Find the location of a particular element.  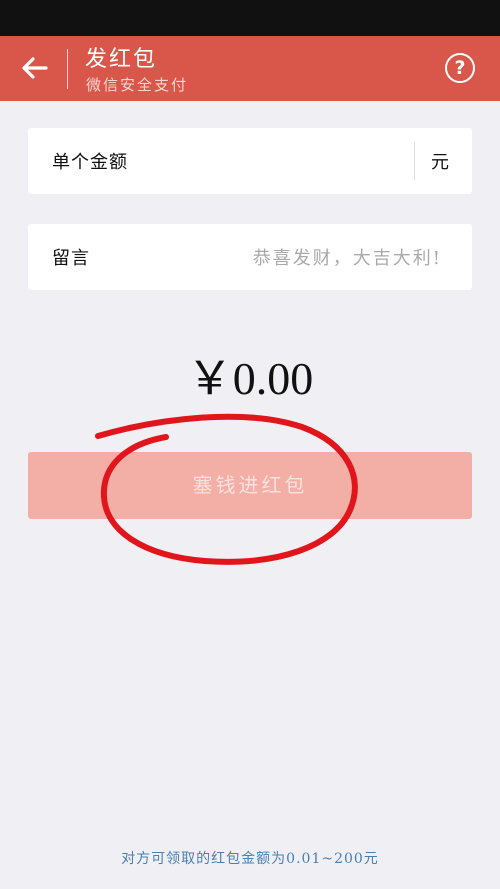

message-input is located at coordinates (291, 258).